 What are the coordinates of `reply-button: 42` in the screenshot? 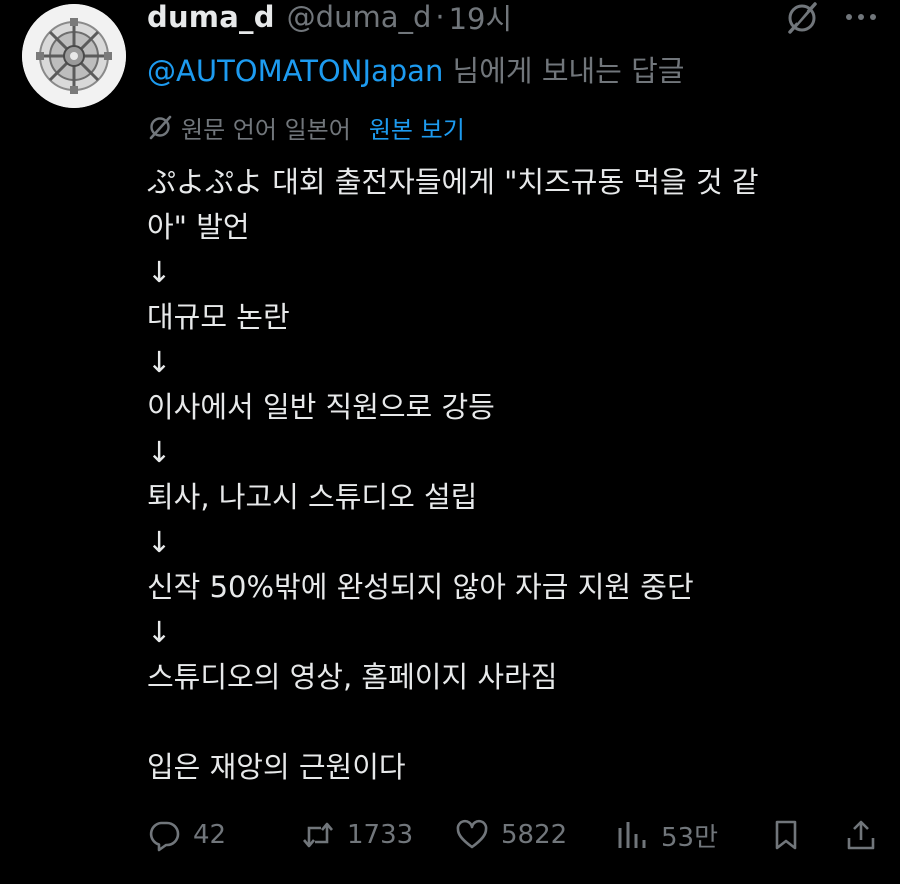 It's located at (186, 835).